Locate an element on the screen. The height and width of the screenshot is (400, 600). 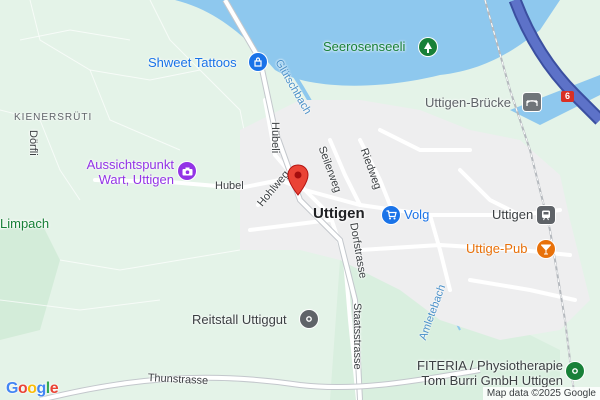
google-logo: Google is located at coordinates (32, 389).